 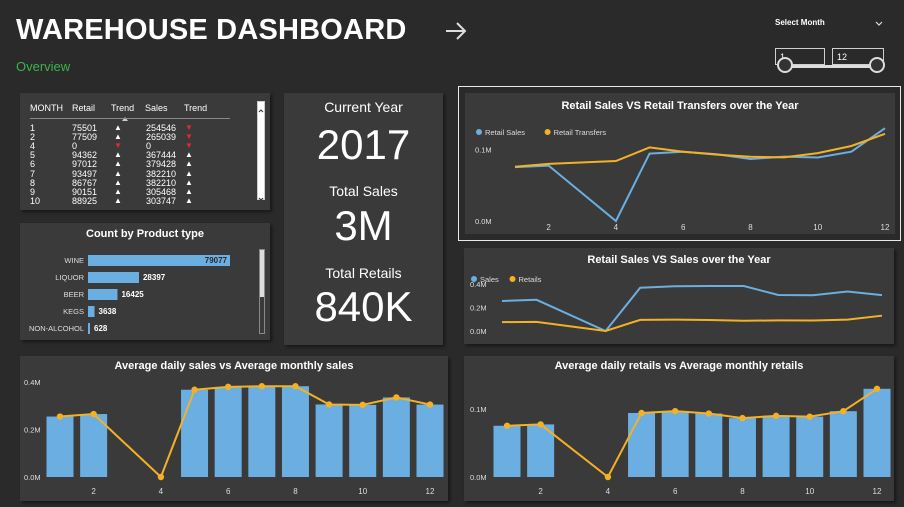 What do you see at coordinates (456, 31) in the screenshot?
I see `arrow-right-icon` at bounding box center [456, 31].